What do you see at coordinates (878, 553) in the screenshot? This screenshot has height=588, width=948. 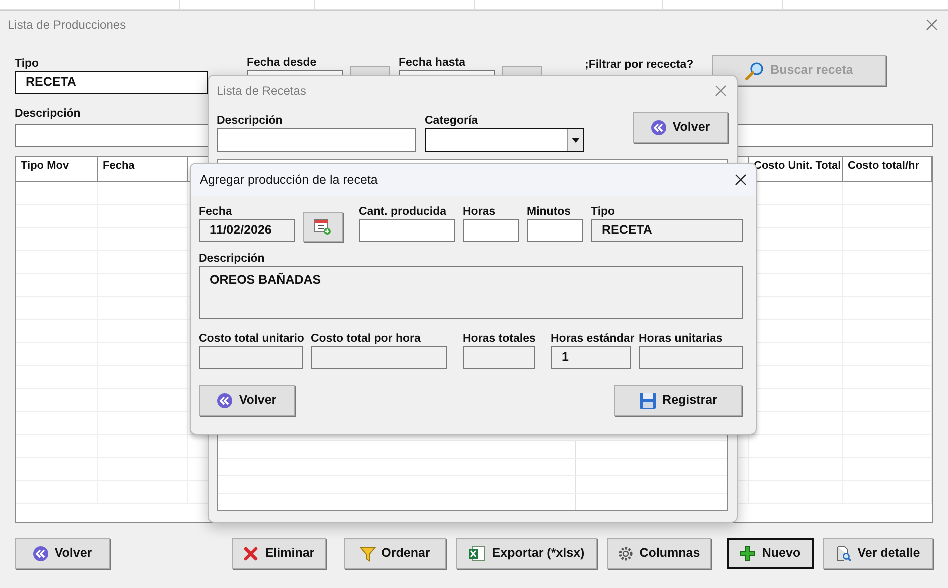 I see `detail-button: Ver detalle` at bounding box center [878, 553].